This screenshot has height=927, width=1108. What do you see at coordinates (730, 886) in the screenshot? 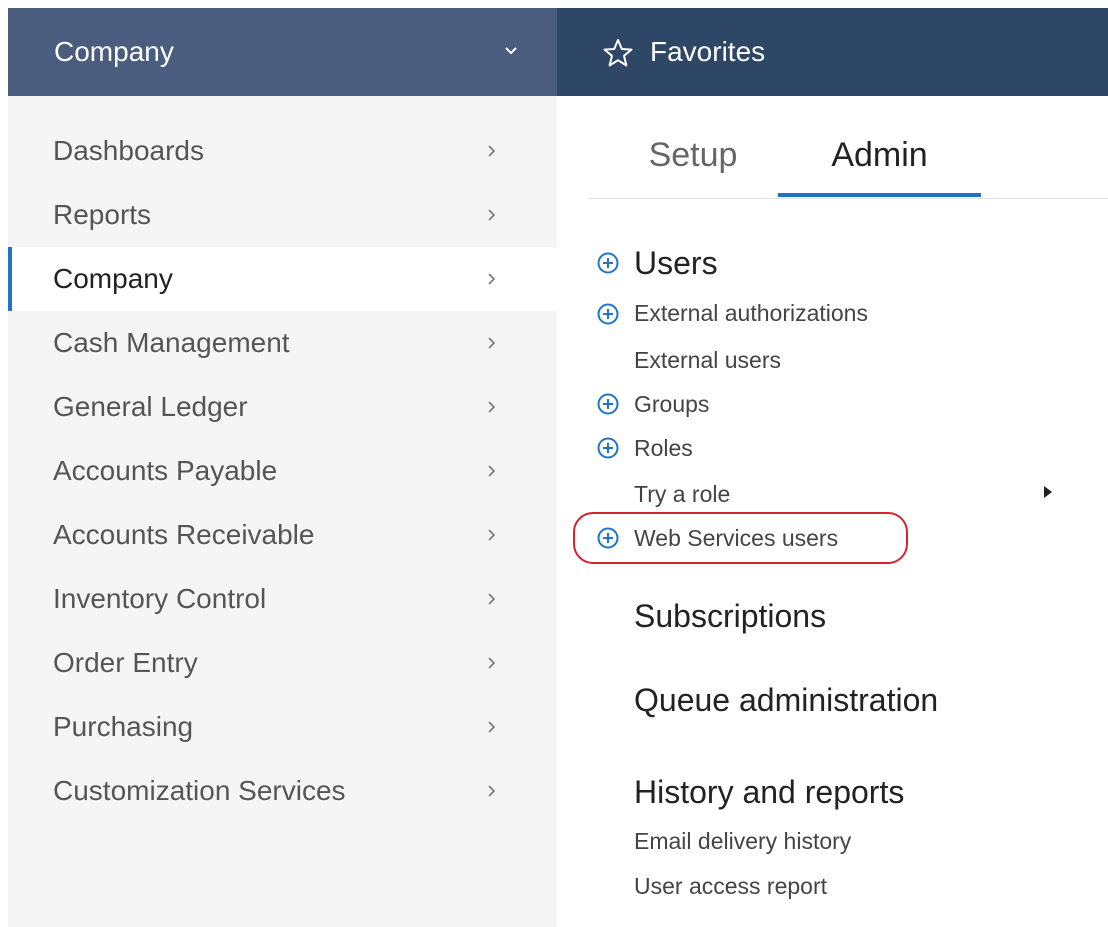
I see `link-user-access-report: User access report` at bounding box center [730, 886].